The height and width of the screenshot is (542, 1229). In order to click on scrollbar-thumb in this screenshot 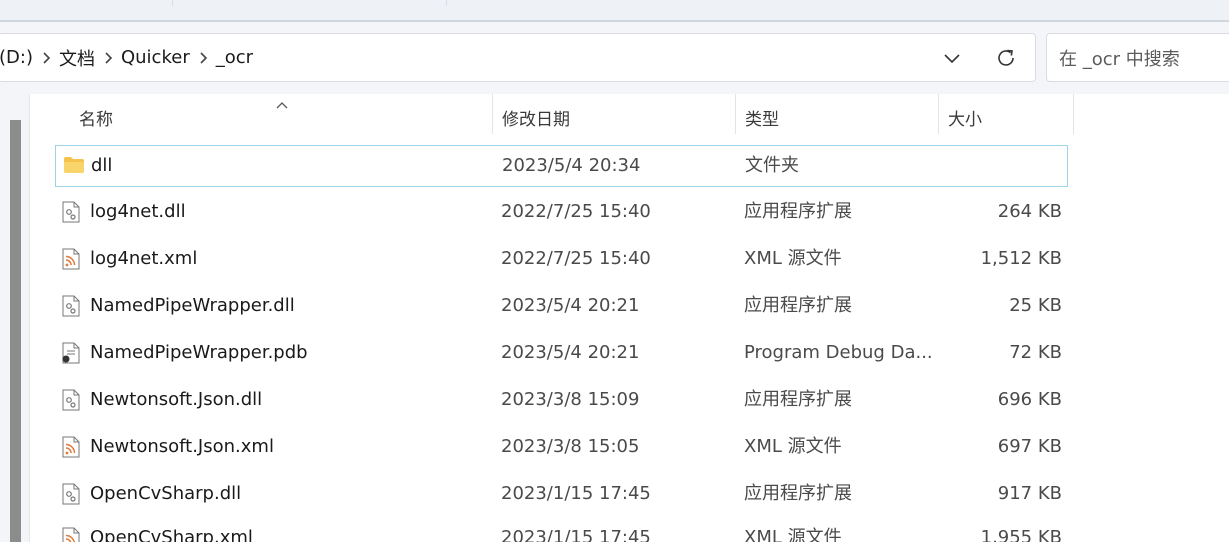, I will do `click(15, 331)`.